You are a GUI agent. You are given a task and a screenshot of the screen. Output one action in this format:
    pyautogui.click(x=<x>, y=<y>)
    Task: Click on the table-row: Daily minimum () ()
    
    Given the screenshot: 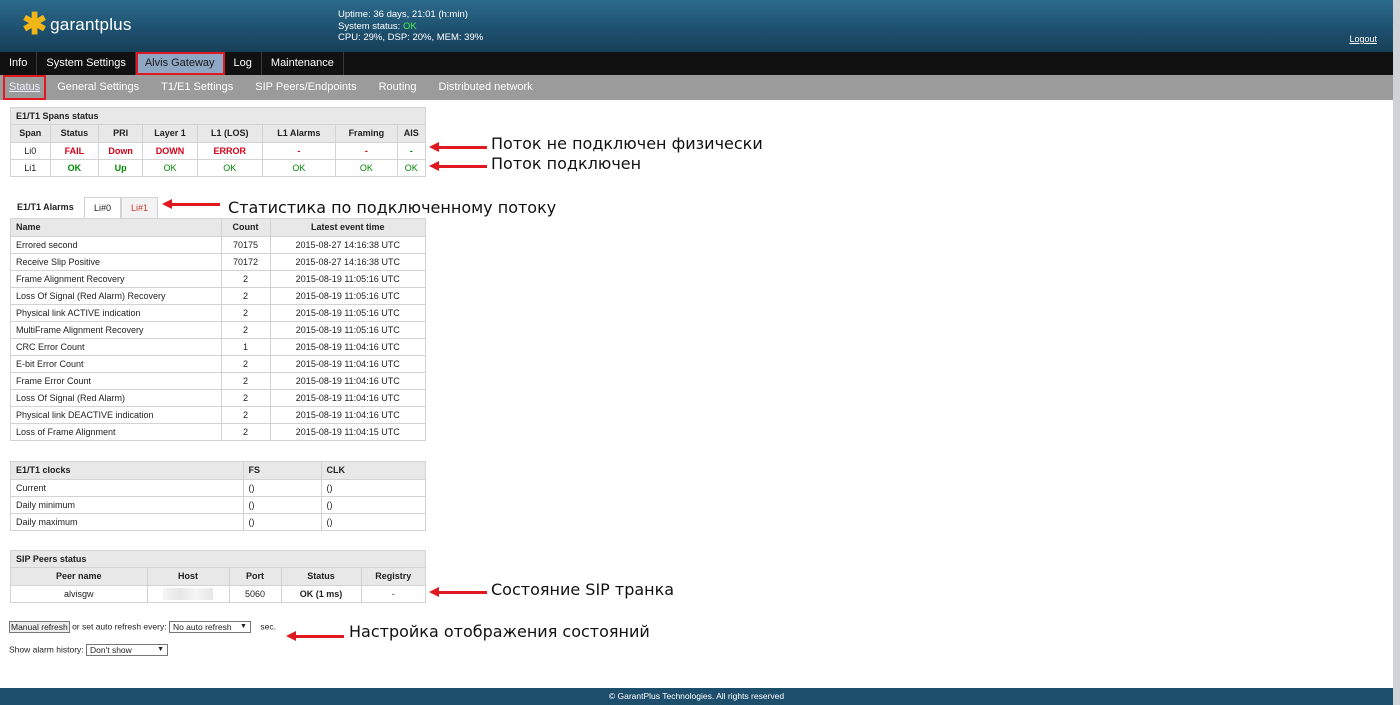 What is the action you would take?
    pyautogui.click(x=218, y=505)
    